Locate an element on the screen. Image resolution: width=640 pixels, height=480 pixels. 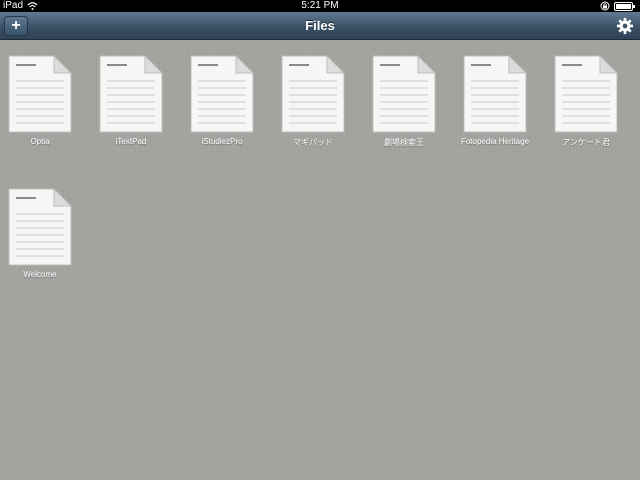
file-name: Optia is located at coordinates (40, 141).